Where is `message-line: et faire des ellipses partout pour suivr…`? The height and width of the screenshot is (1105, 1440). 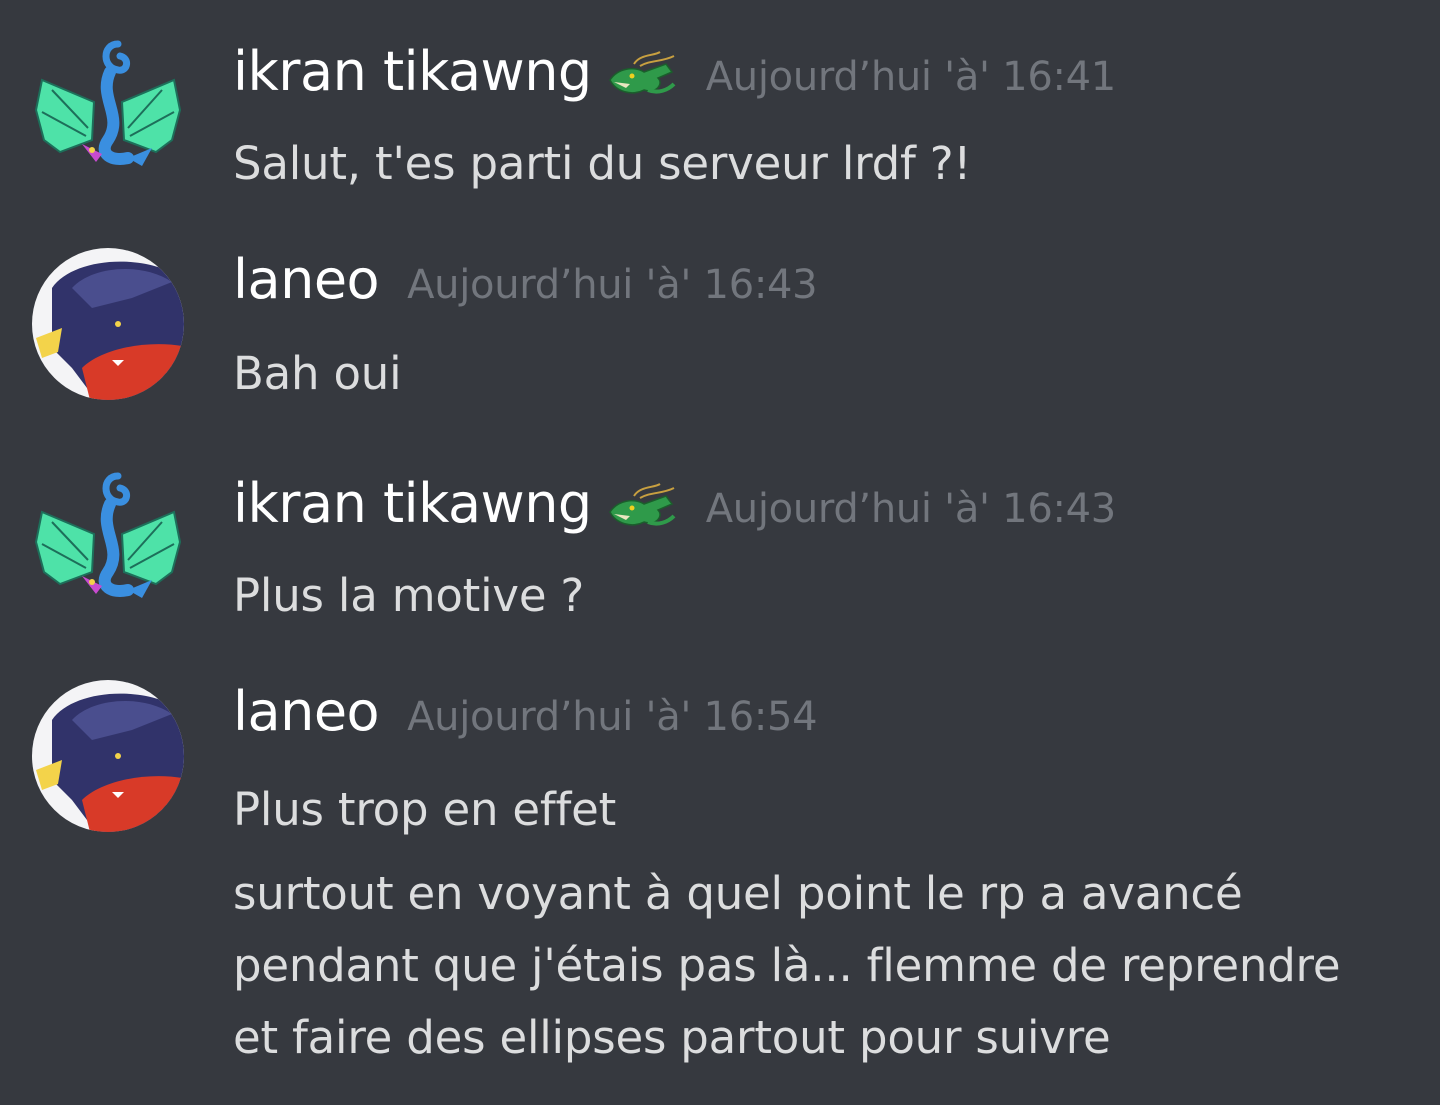 message-line: et faire des ellipses partout pour suivr… is located at coordinates (672, 1037).